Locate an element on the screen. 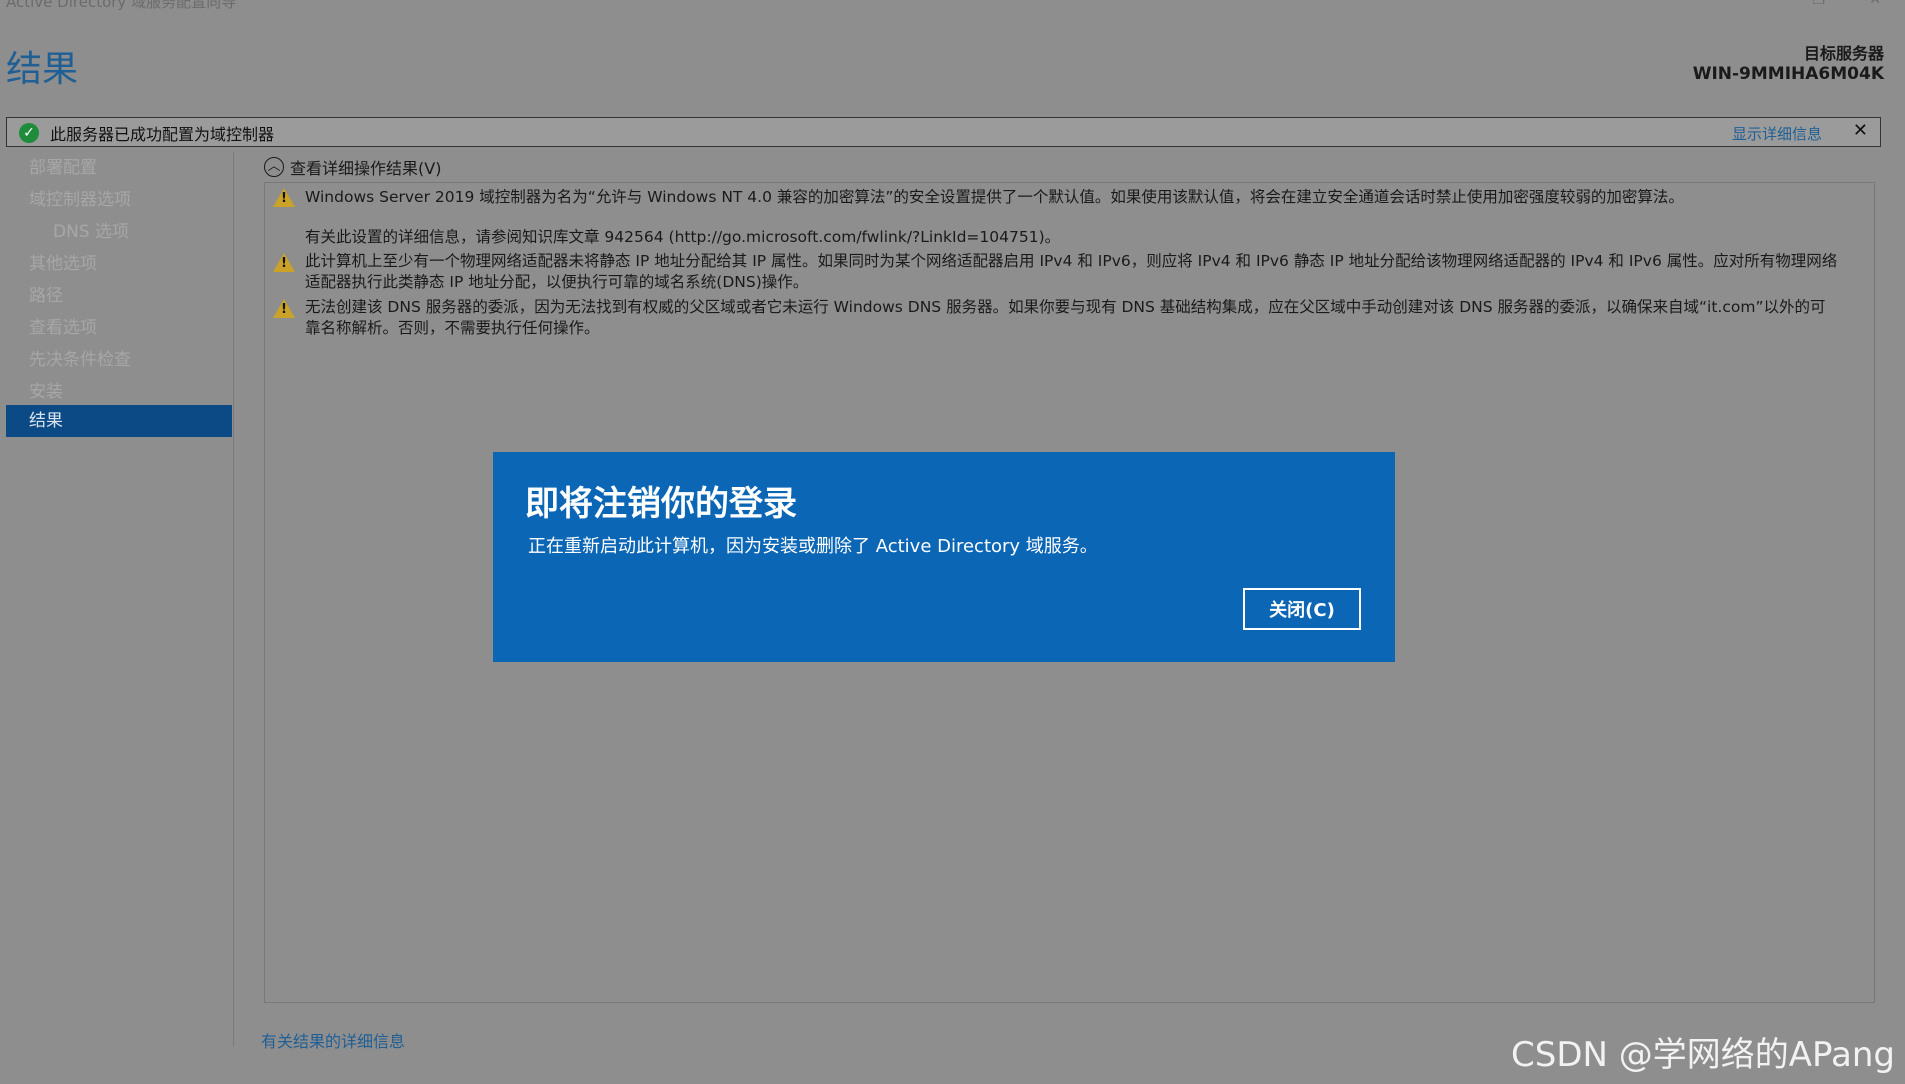 This screenshot has height=1084, width=1905. success-notice-bar: ✓ 此服务器已成功配置为域控制器 显示详细信息 ✕ is located at coordinates (943, 132).